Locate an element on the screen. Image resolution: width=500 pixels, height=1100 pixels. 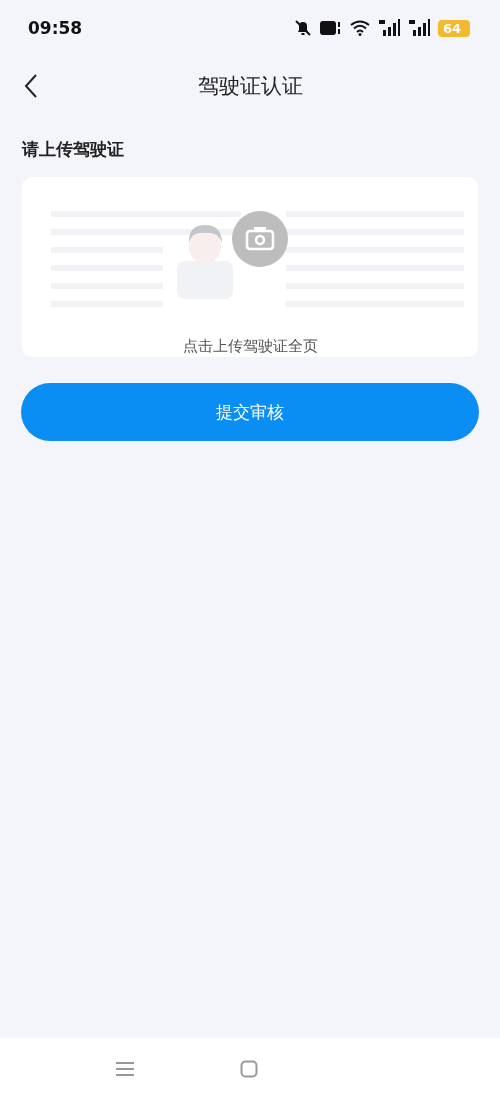
page-title: 驾驶证认证 is located at coordinates (250, 86).